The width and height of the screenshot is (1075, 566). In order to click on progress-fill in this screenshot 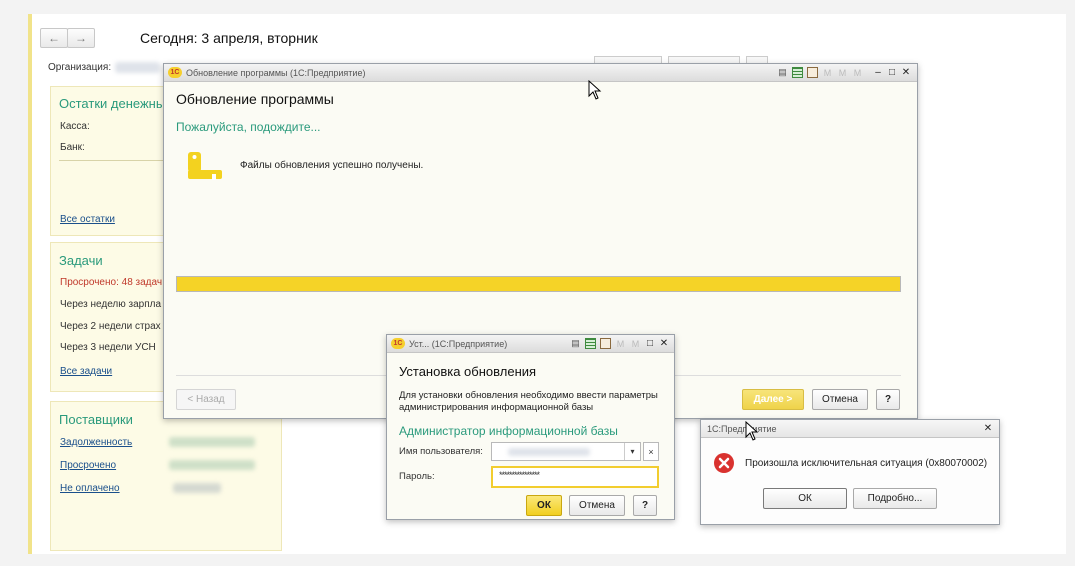, I will do `click(538, 284)`.